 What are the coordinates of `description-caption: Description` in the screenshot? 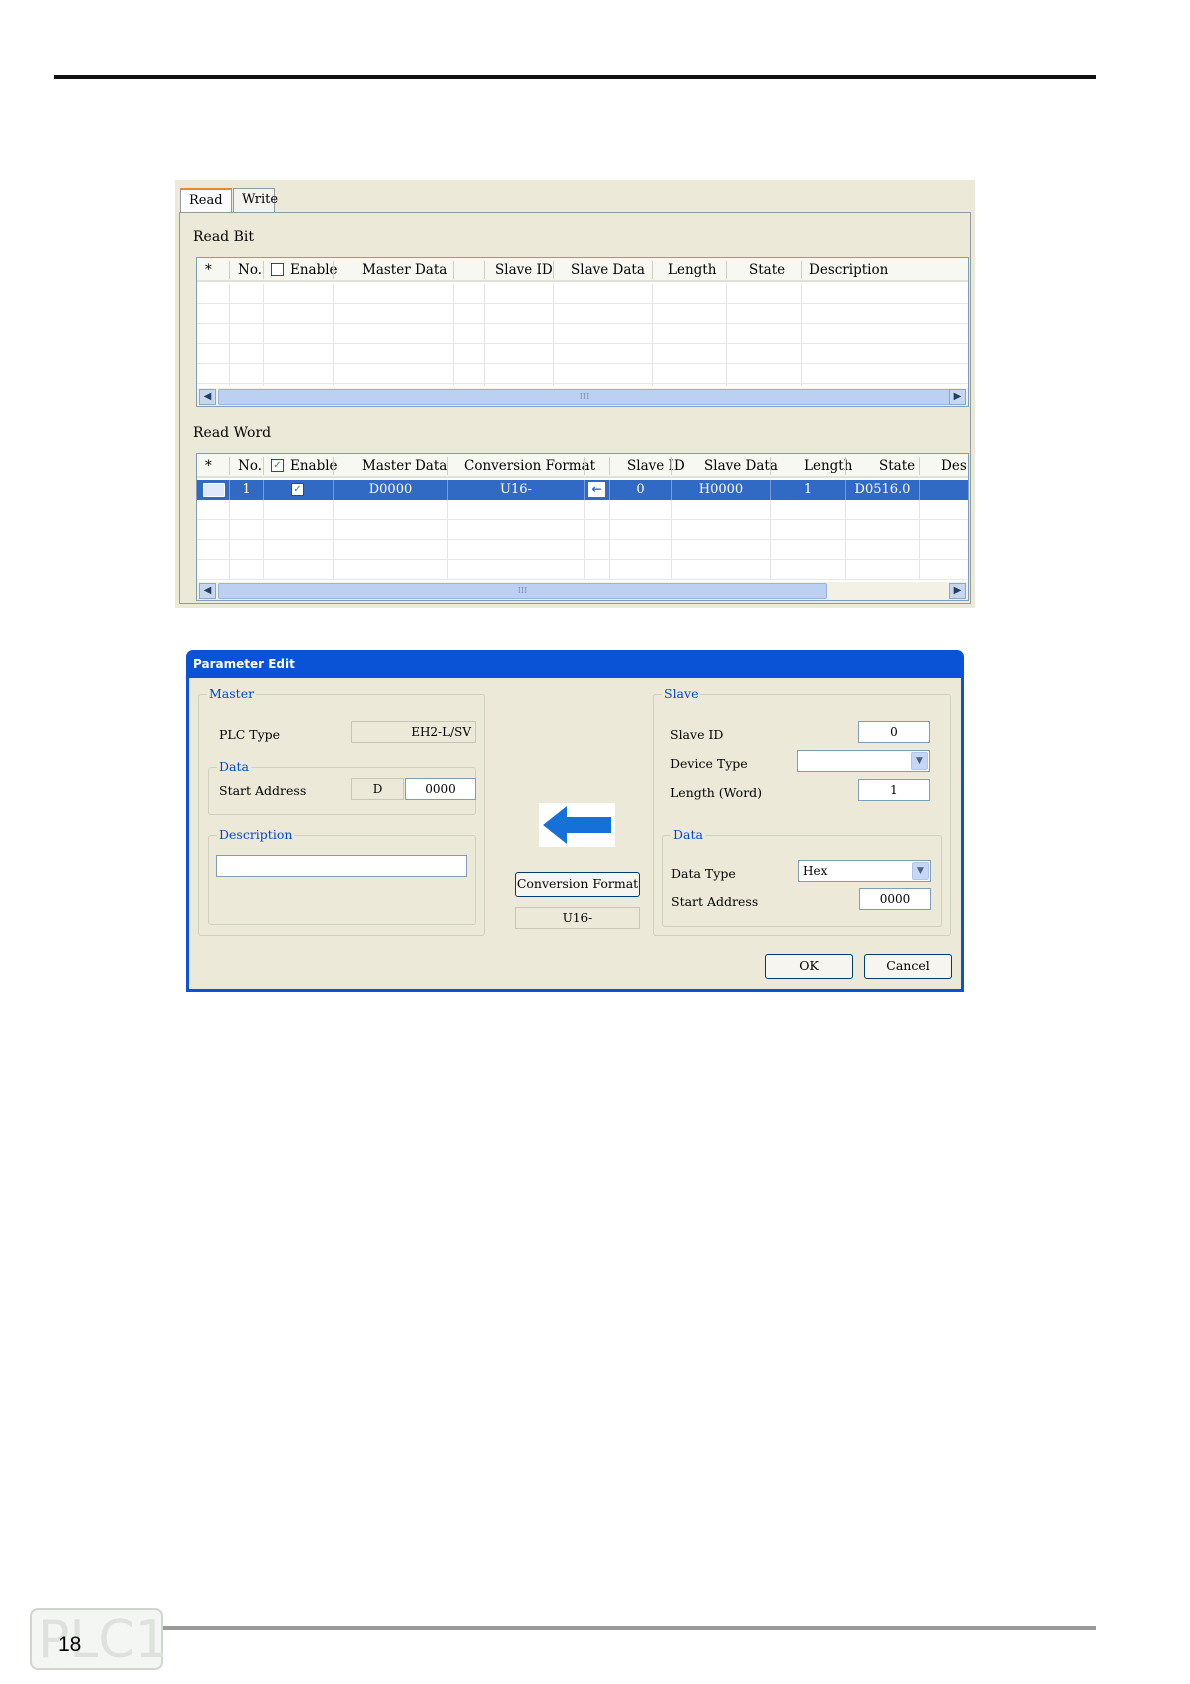 It's located at (256, 834).